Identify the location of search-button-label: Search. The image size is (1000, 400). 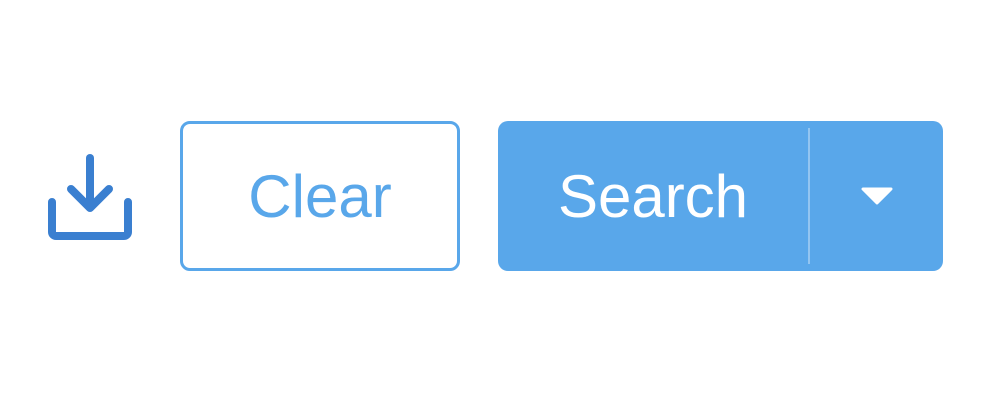
(653, 196).